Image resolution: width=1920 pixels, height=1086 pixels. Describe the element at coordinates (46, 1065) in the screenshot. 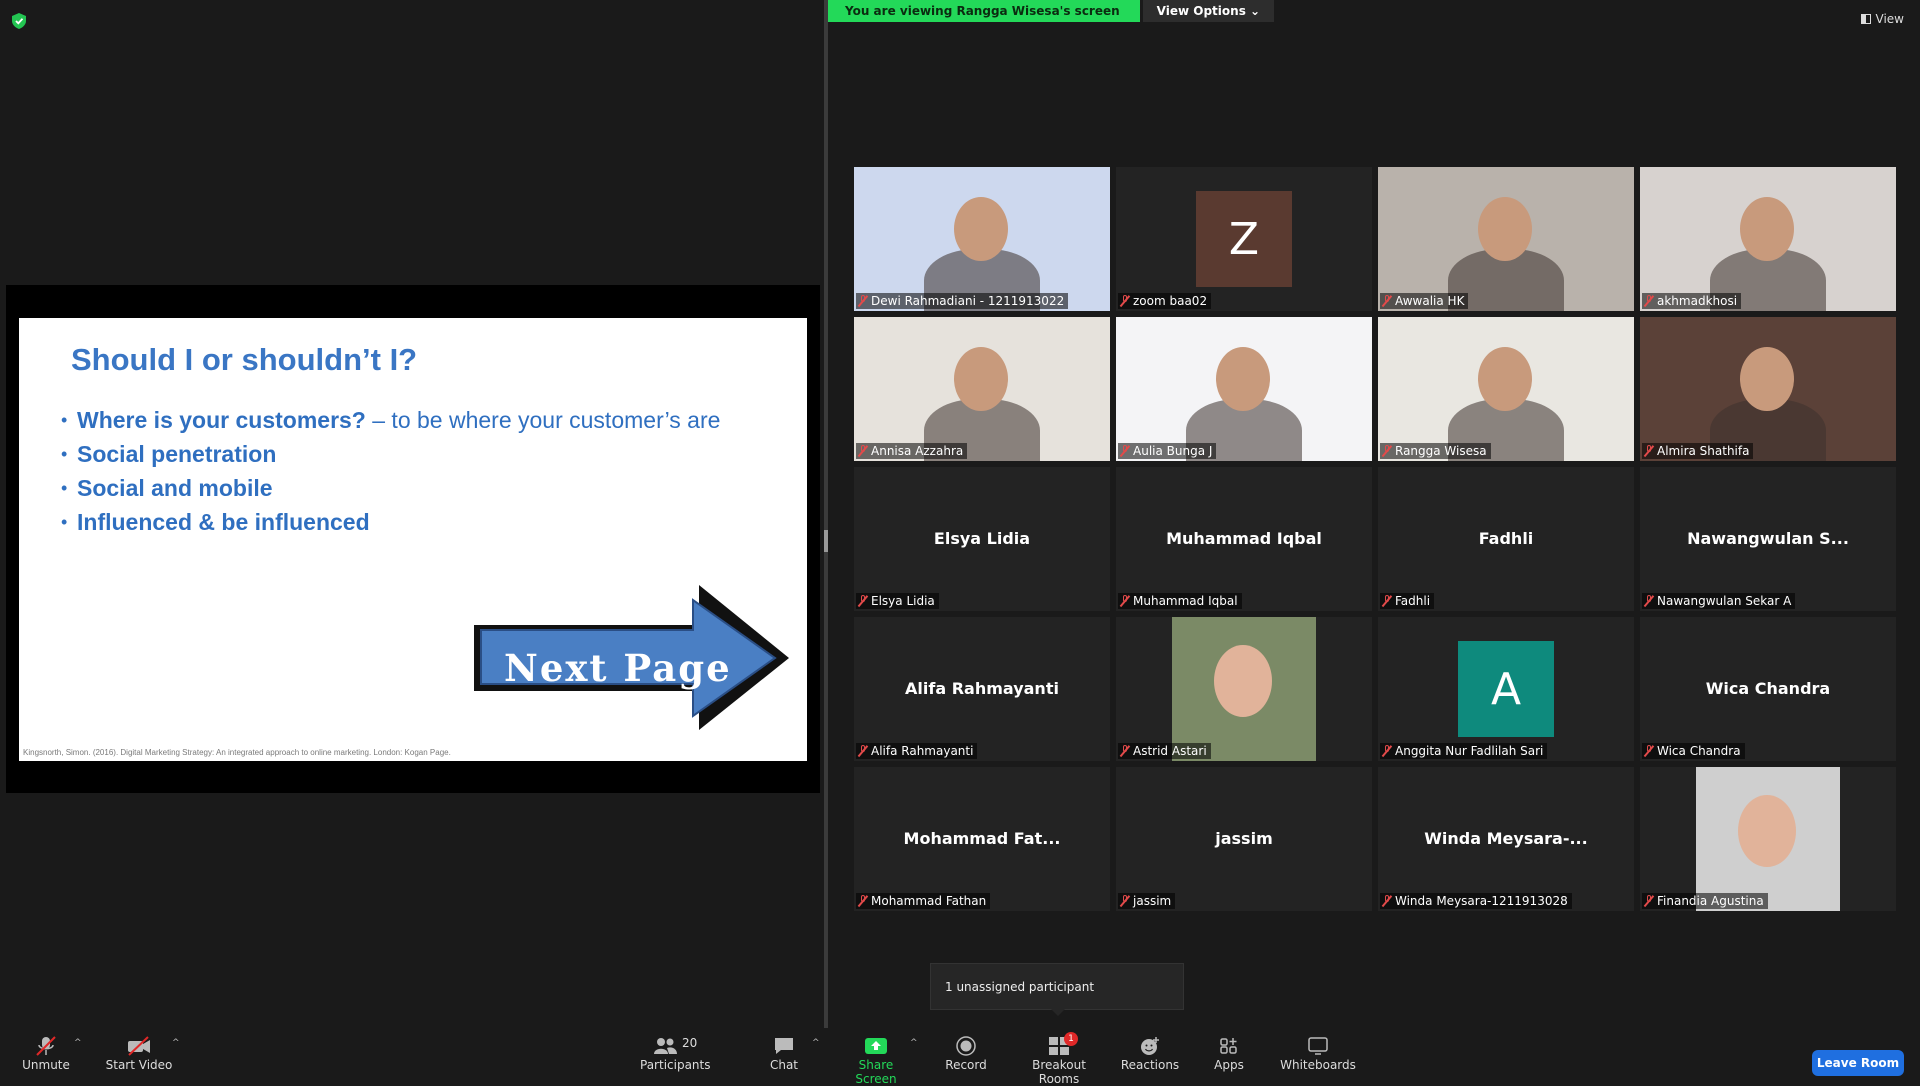

I see `unmute-label: Unmute` at that location.